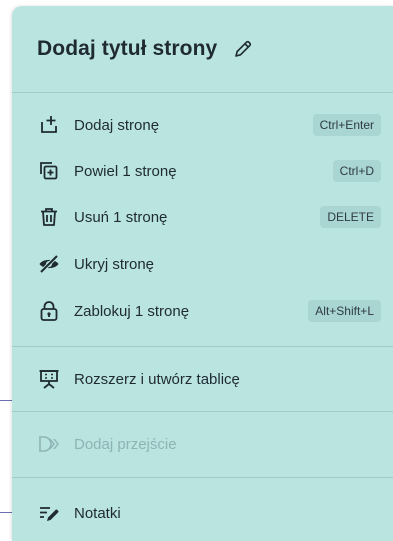 The image size is (393, 541). What do you see at coordinates (356, 171) in the screenshot?
I see `shortcut-badge: Ctrl+D` at bounding box center [356, 171].